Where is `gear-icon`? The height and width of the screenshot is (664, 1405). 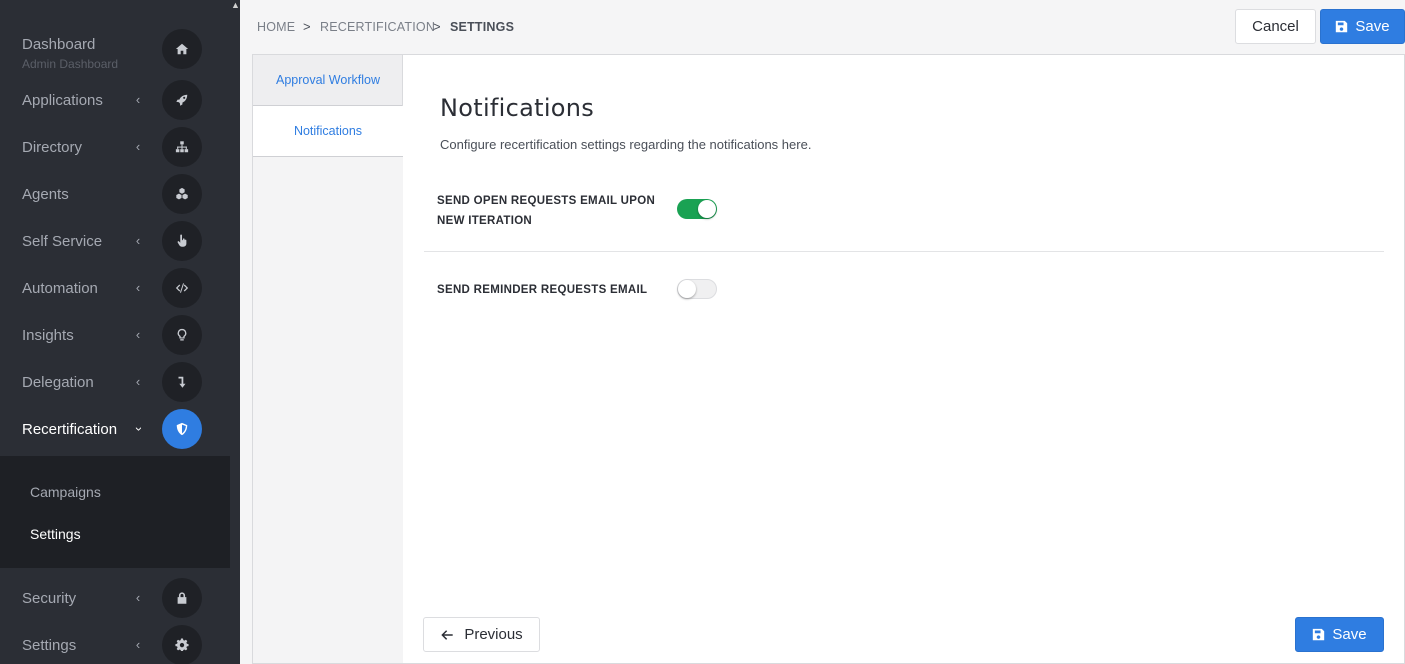 gear-icon is located at coordinates (182, 644).